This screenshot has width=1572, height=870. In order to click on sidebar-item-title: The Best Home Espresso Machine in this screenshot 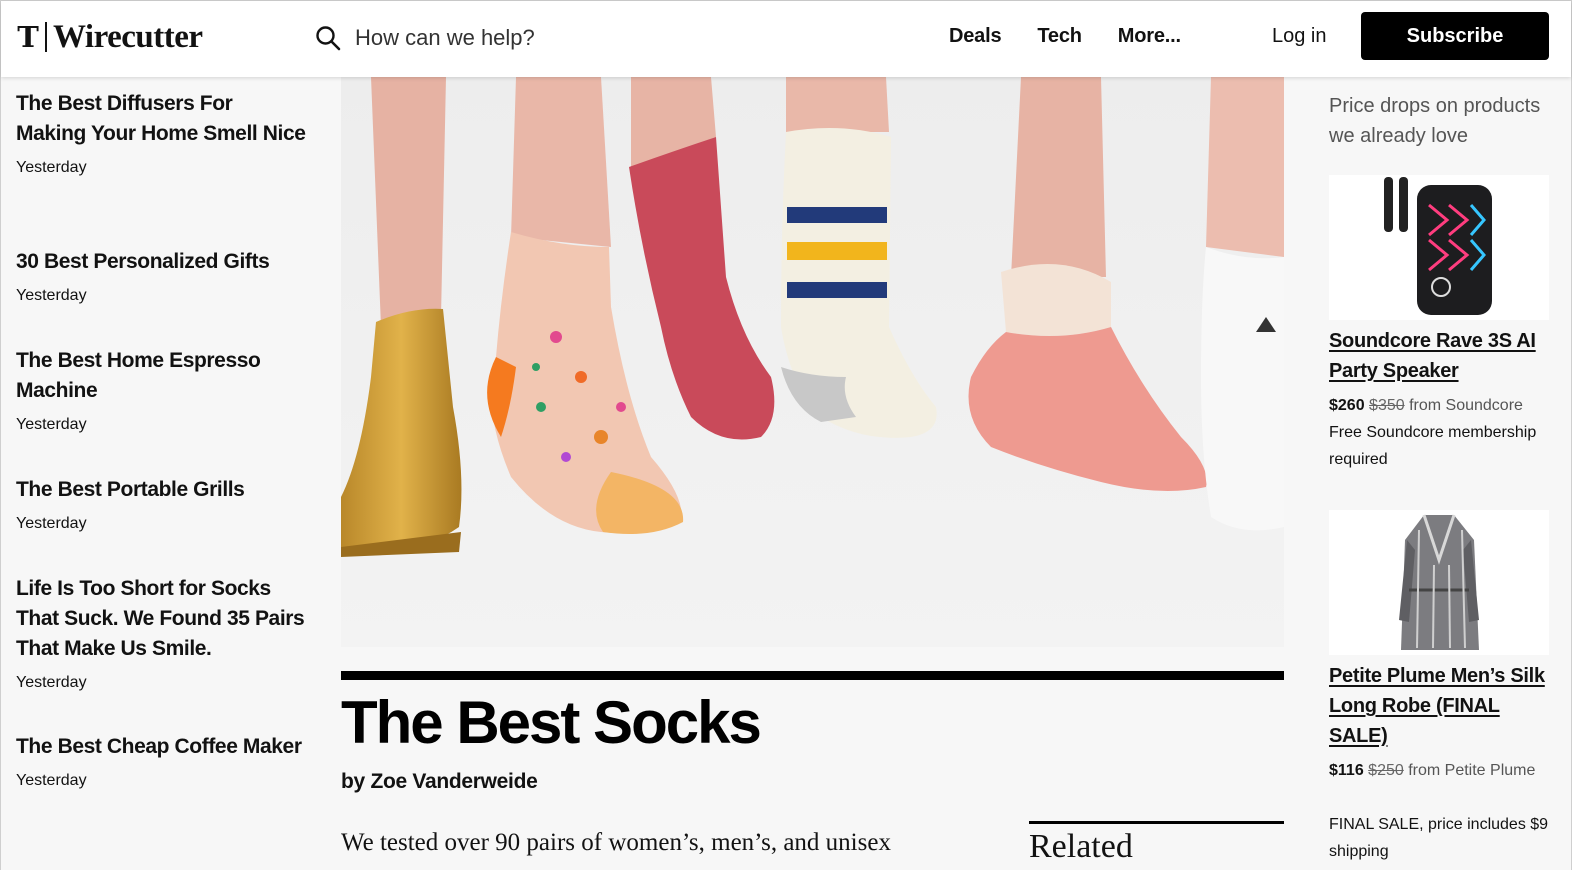, I will do `click(161, 376)`.